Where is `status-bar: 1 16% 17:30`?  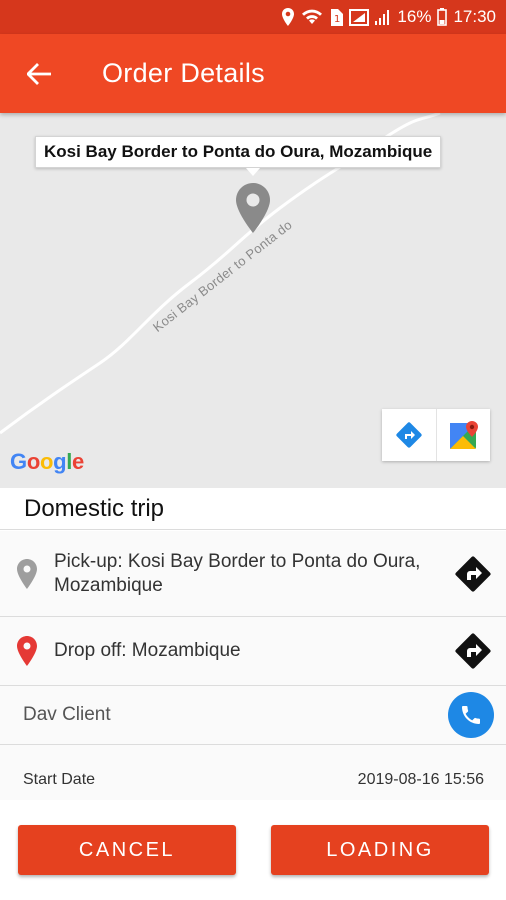
status-bar: 1 16% 17:30 is located at coordinates (253, 17).